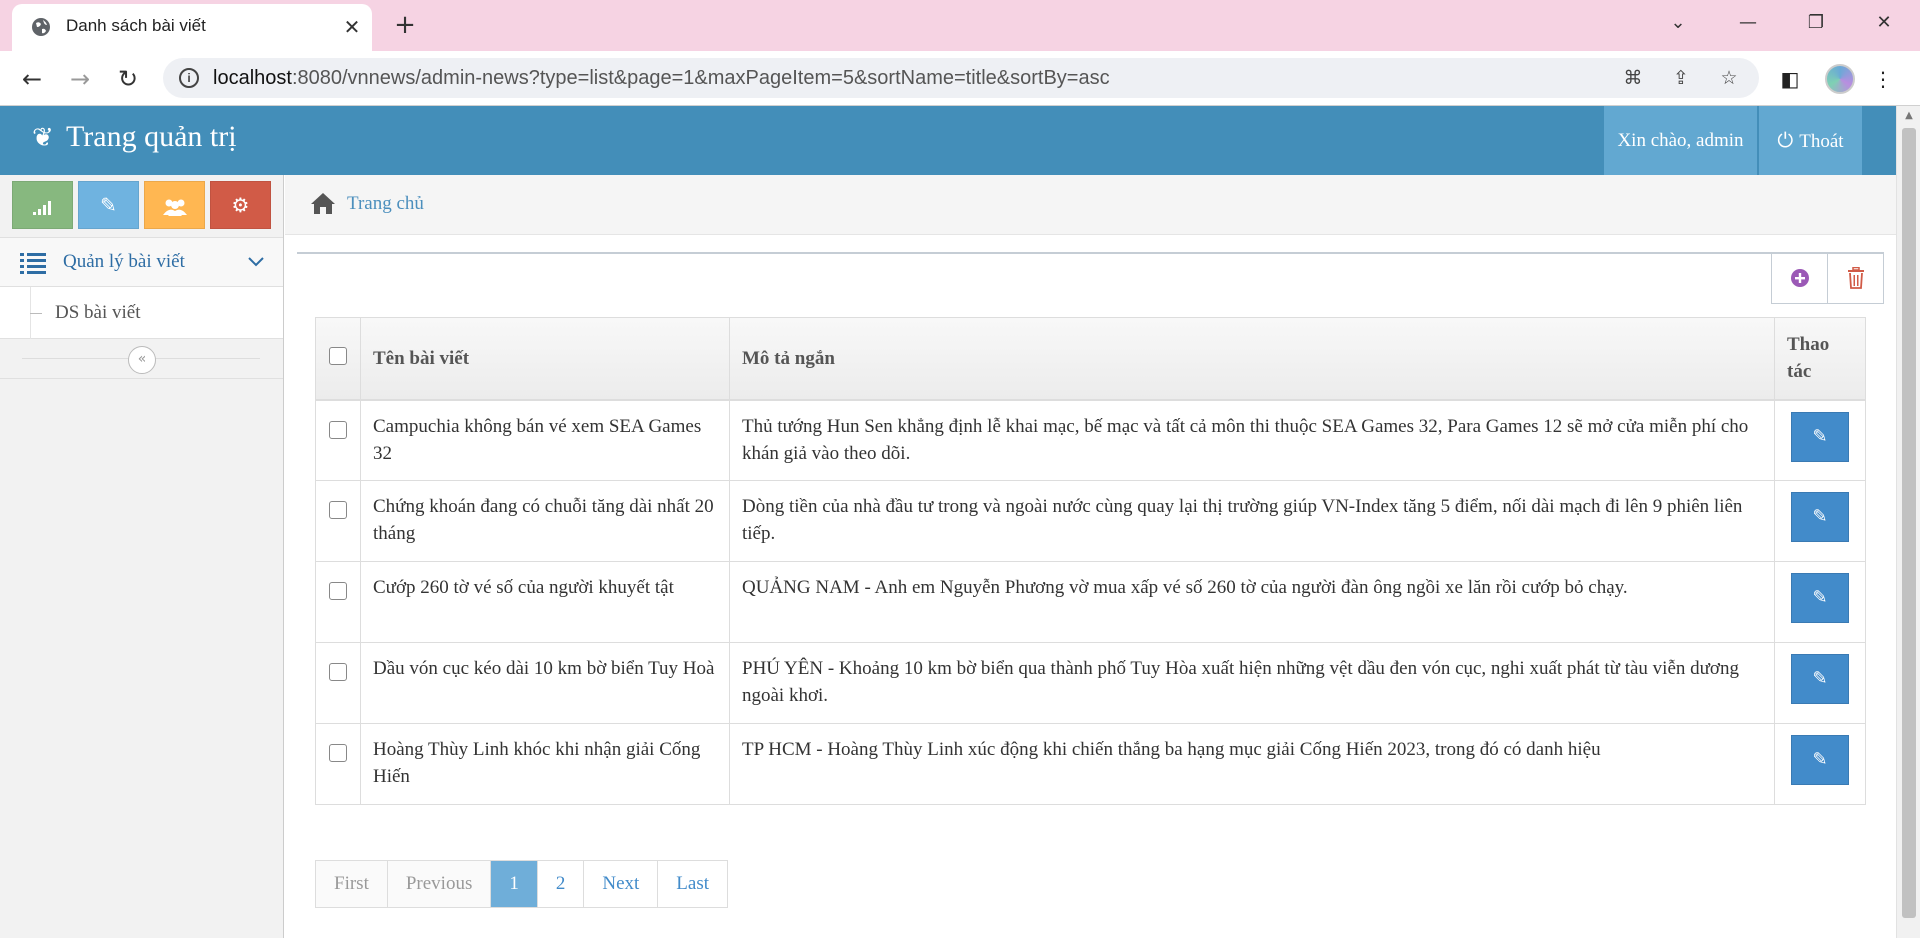 The image size is (1920, 938). I want to click on tab-search-chevron-icon: ⌄, so click(1678, 23).